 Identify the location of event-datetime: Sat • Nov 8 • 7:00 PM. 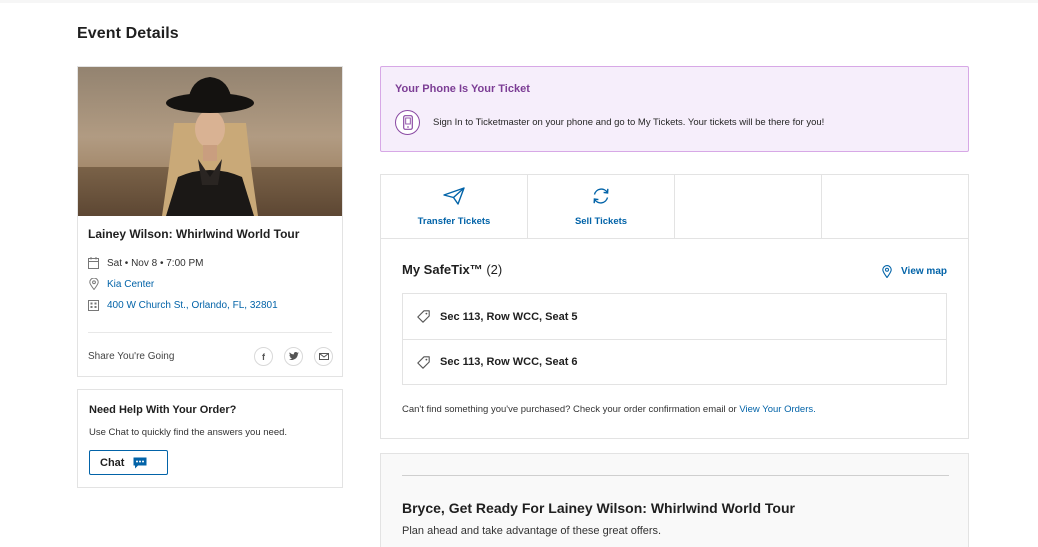
(146, 263).